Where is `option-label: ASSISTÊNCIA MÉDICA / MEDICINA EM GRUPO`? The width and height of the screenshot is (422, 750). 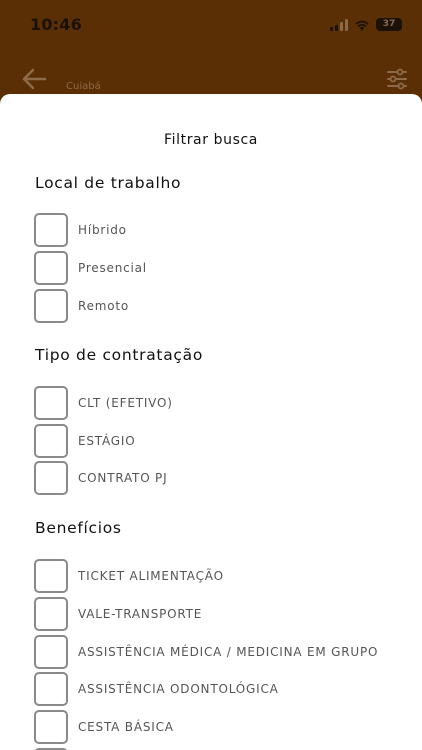 option-label: ASSISTÊNCIA MÉDICA / MEDICINA EM GRUPO is located at coordinates (228, 652).